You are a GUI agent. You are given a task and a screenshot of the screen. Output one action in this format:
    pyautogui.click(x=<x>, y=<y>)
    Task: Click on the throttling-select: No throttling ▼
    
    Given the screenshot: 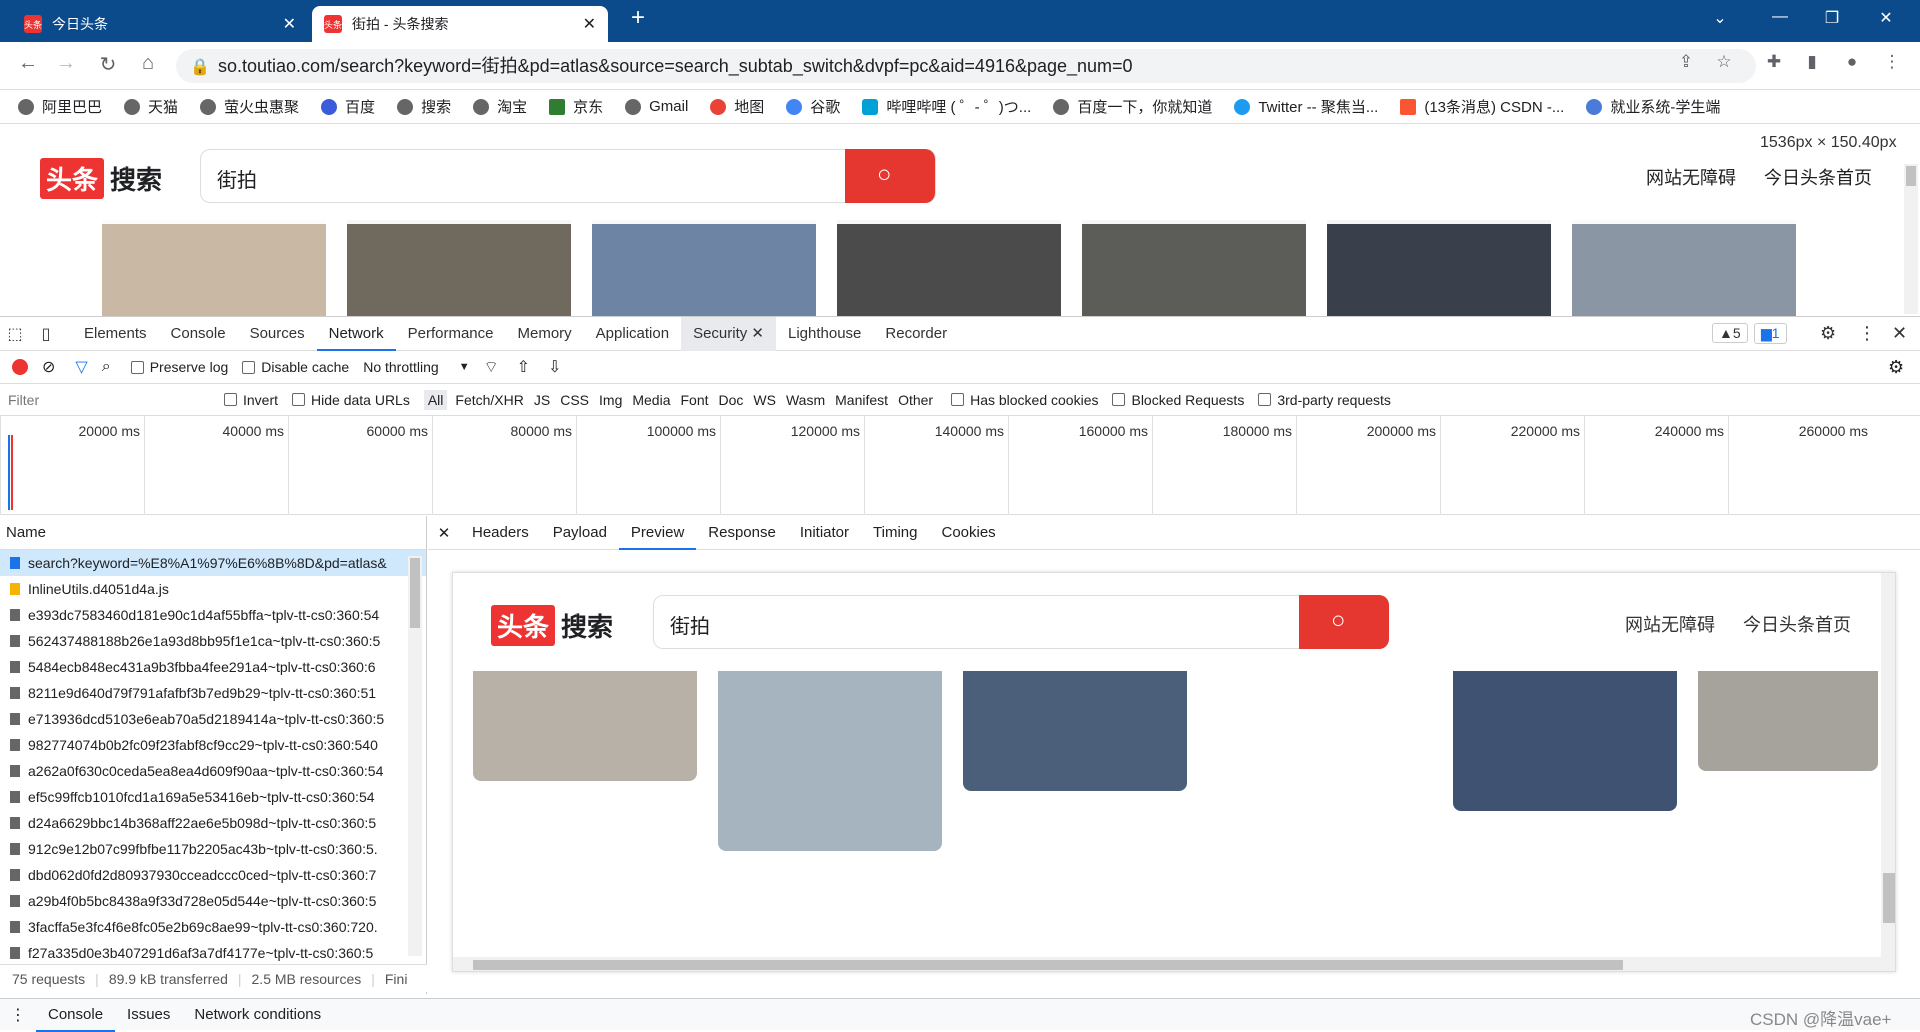 What is the action you would take?
    pyautogui.click(x=416, y=367)
    